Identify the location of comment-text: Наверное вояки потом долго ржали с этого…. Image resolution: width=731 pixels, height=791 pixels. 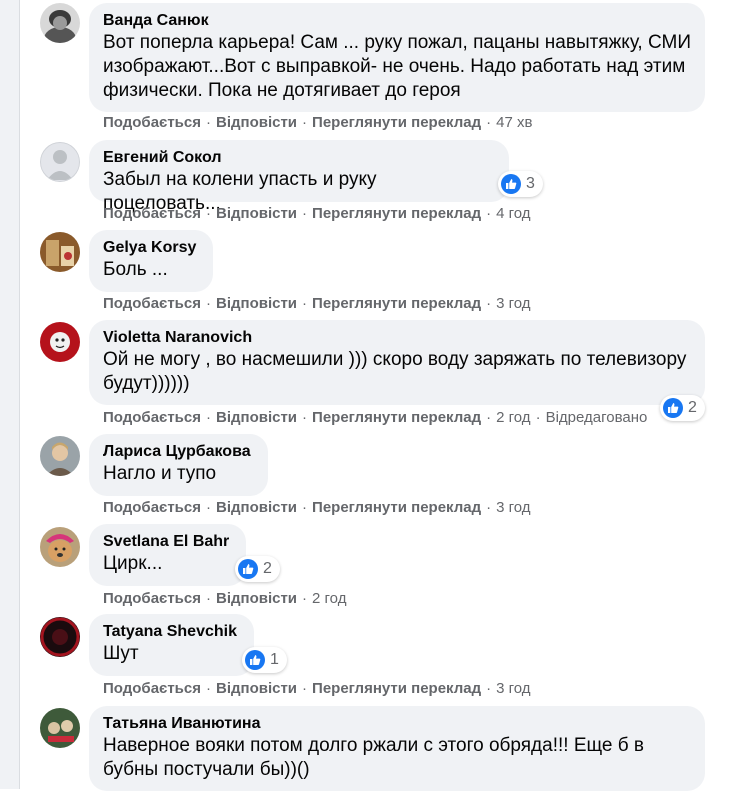
(374, 757).